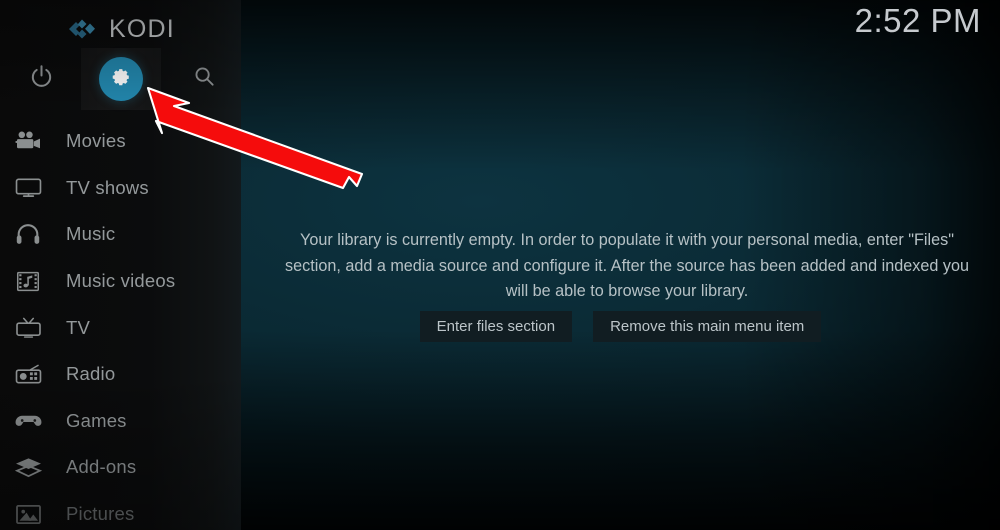 The image size is (1000, 530). I want to click on sidebar-item-label: TV, so click(78, 327).